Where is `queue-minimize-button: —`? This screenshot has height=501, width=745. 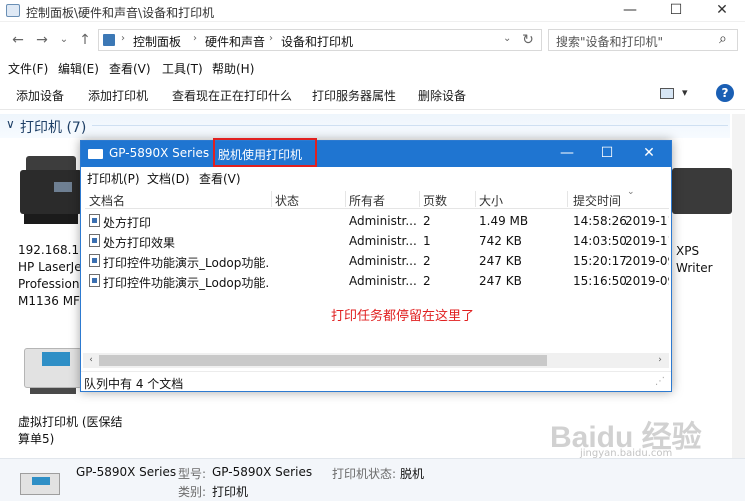
queue-minimize-button: — is located at coordinates (567, 154).